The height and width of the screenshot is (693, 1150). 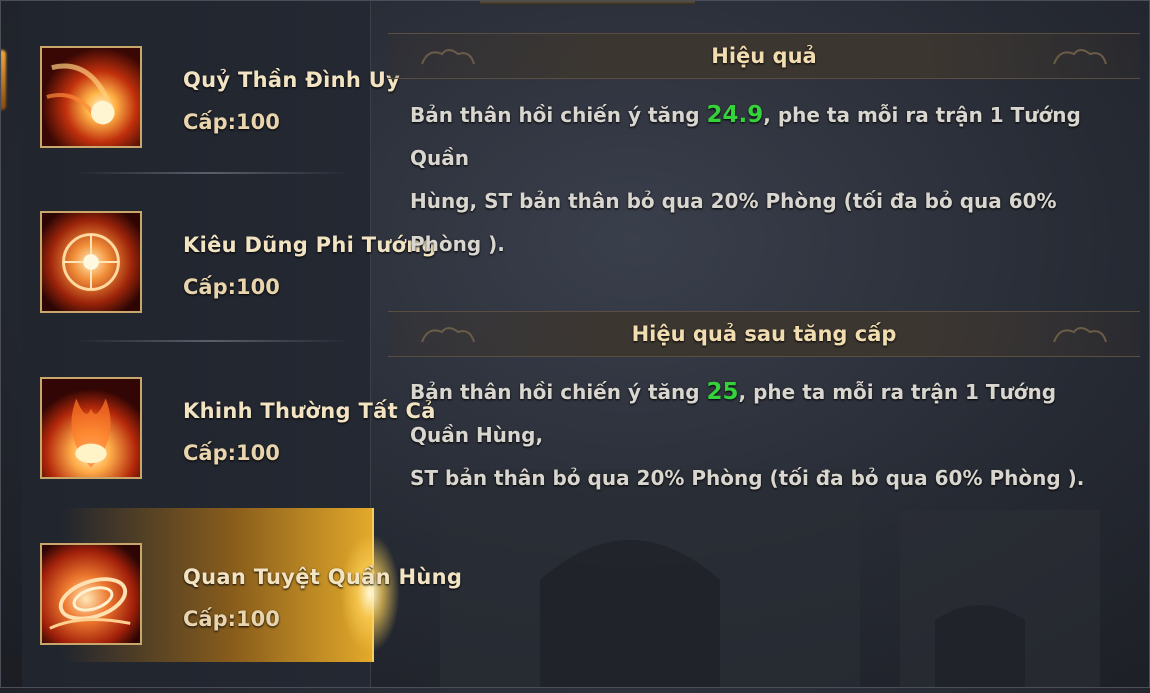 I want to click on effect-value: 24.9, so click(x=735, y=115).